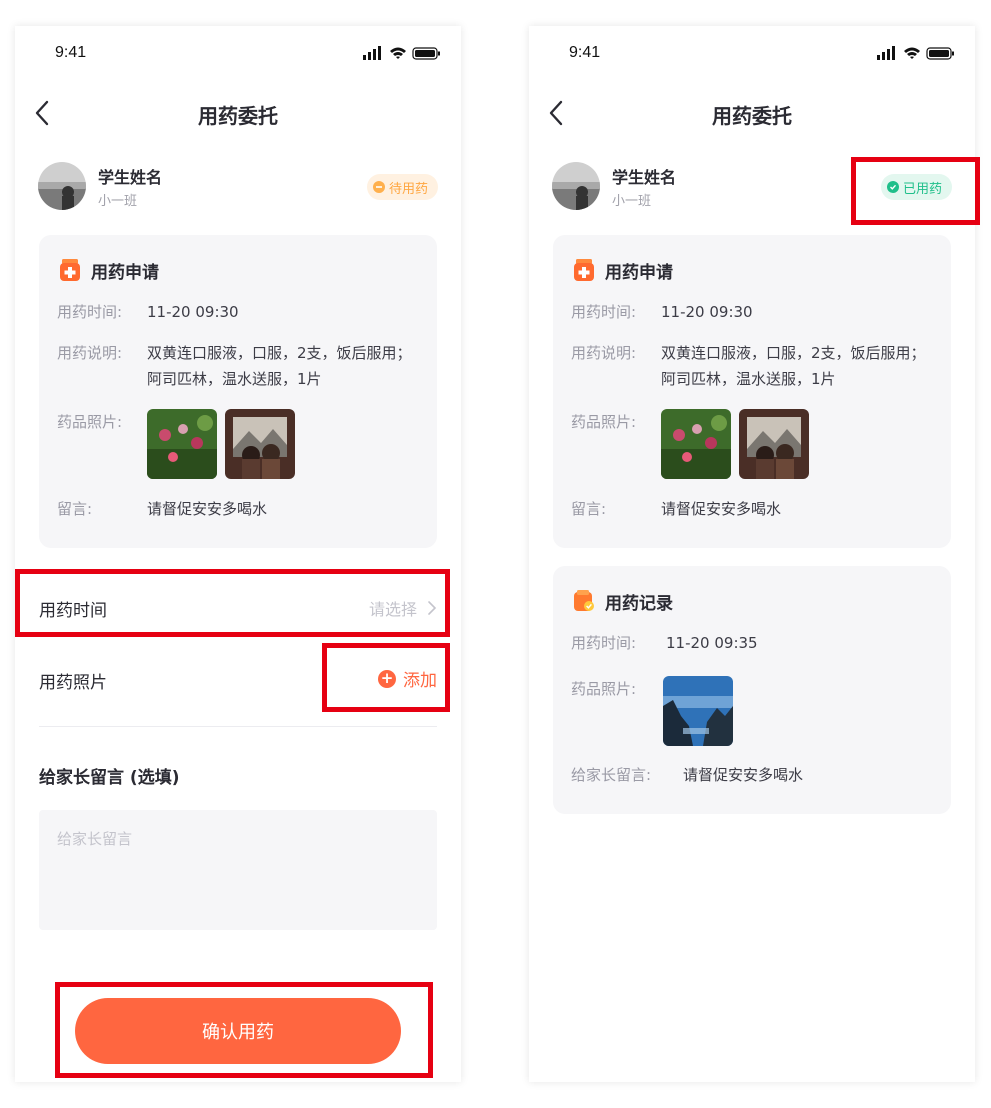 Image resolution: width=991 pixels, height=1108 pixels. What do you see at coordinates (712, 643) in the screenshot?
I see `row-value: 11-20 09:35` at bounding box center [712, 643].